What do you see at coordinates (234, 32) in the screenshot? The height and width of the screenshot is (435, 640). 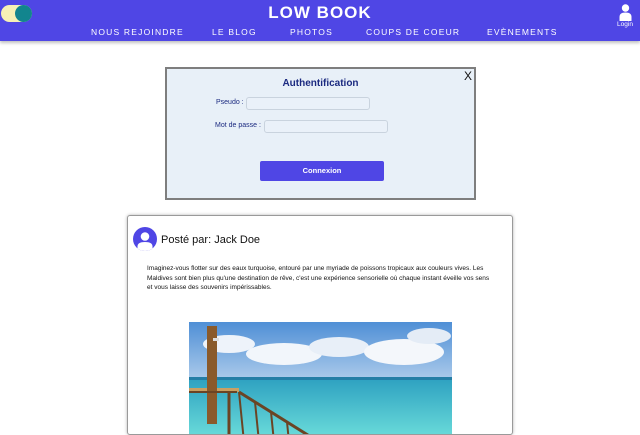 I see `nav-item-le-blog: LE BLOG` at bounding box center [234, 32].